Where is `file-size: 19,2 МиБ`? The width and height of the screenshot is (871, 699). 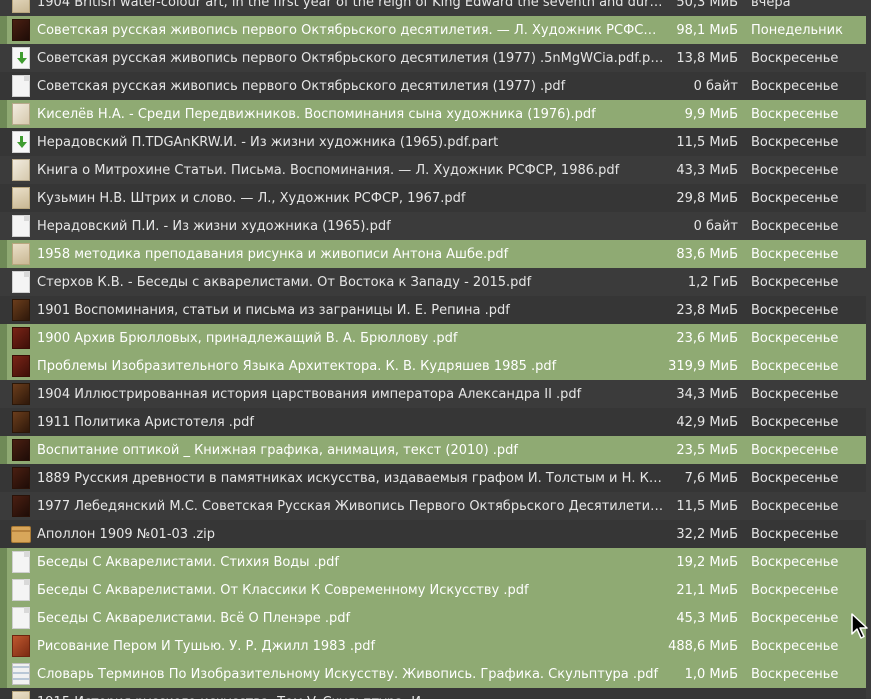 file-size: 19,2 МиБ is located at coordinates (707, 562).